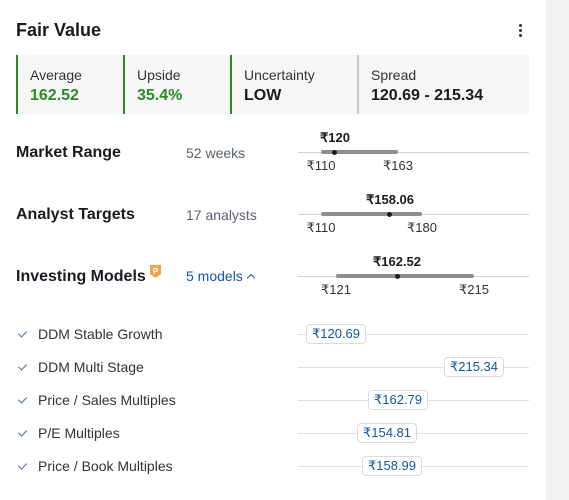 The height and width of the screenshot is (500, 569). Describe the element at coordinates (263, 95) in the screenshot. I see `metric-value: LOW` at that location.